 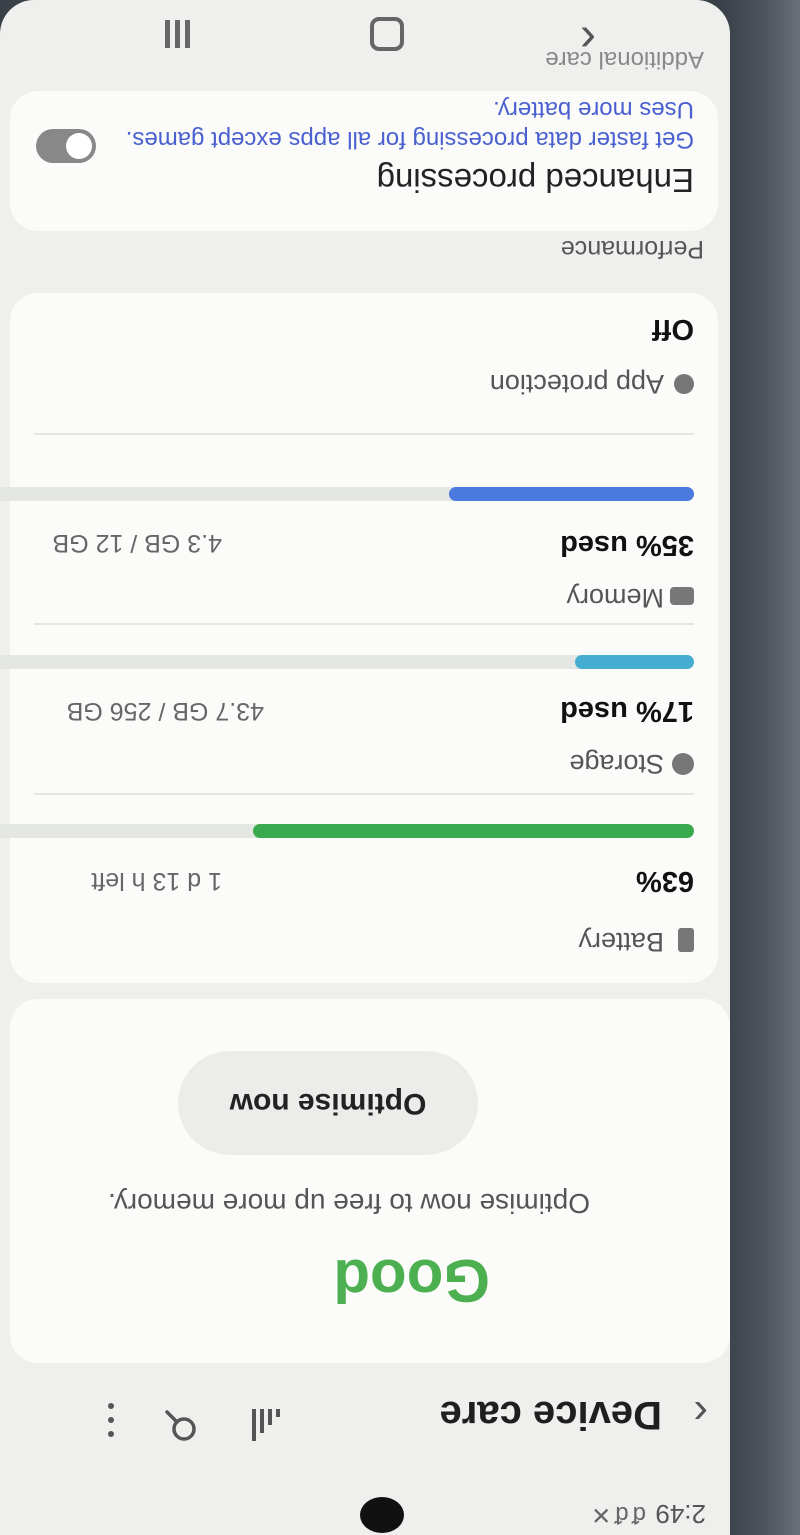 I want to click on navigation-bar, so click(x=365, y=33).